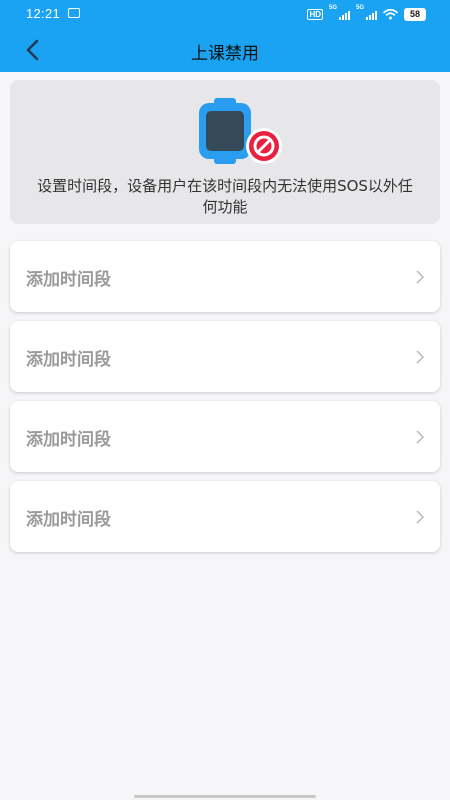 Image resolution: width=450 pixels, height=800 pixels. Describe the element at coordinates (225, 14) in the screenshot. I see `status-bar: 12:21 HD 5G 5G 58` at that location.